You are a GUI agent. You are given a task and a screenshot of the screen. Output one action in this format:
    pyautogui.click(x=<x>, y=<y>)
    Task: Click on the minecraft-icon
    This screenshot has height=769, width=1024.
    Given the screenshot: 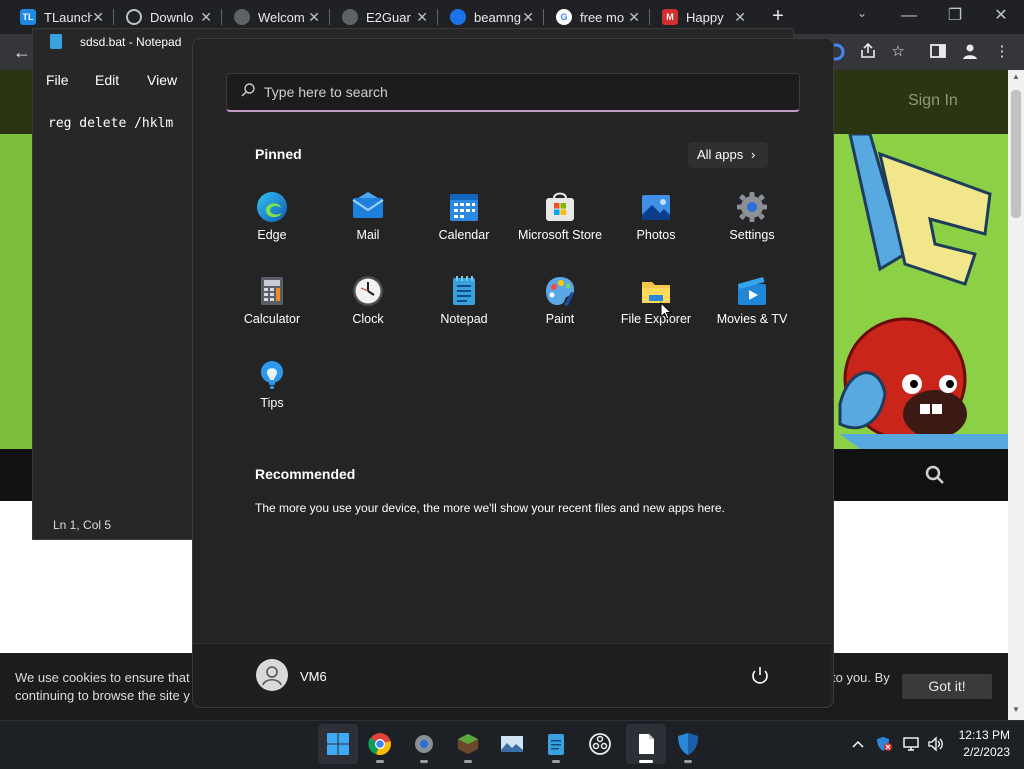 What is the action you would take?
    pyautogui.click(x=468, y=744)
    